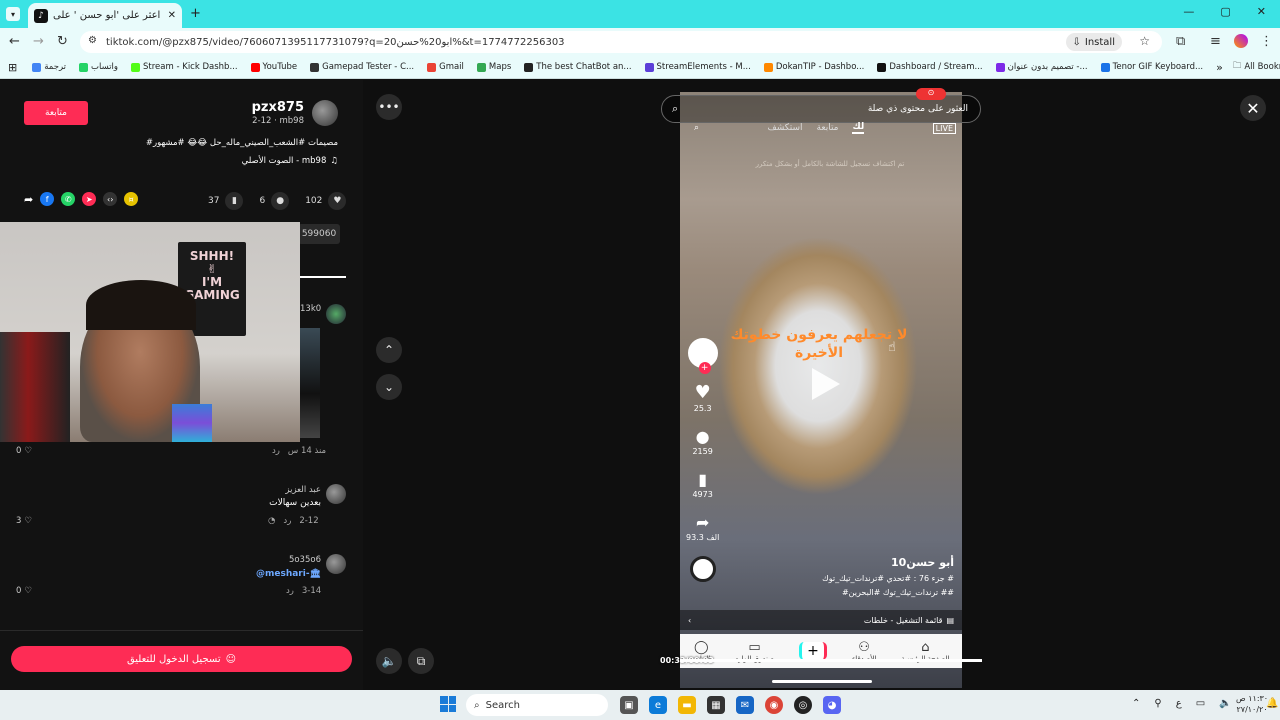  What do you see at coordinates (28, 199) in the screenshot?
I see `share-arrow-icon: ➦` at bounding box center [28, 199].